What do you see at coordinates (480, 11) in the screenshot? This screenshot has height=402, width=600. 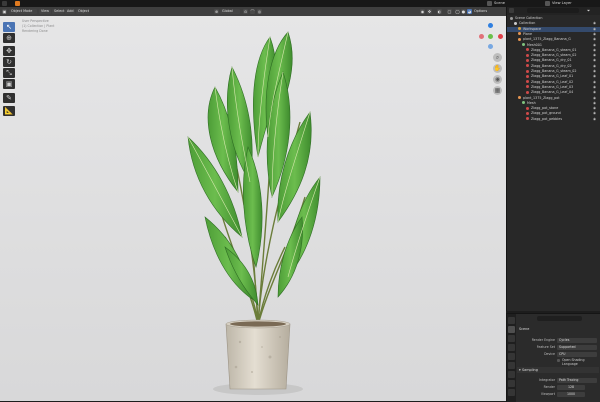 I see `options-dropdown: Options` at bounding box center [480, 11].